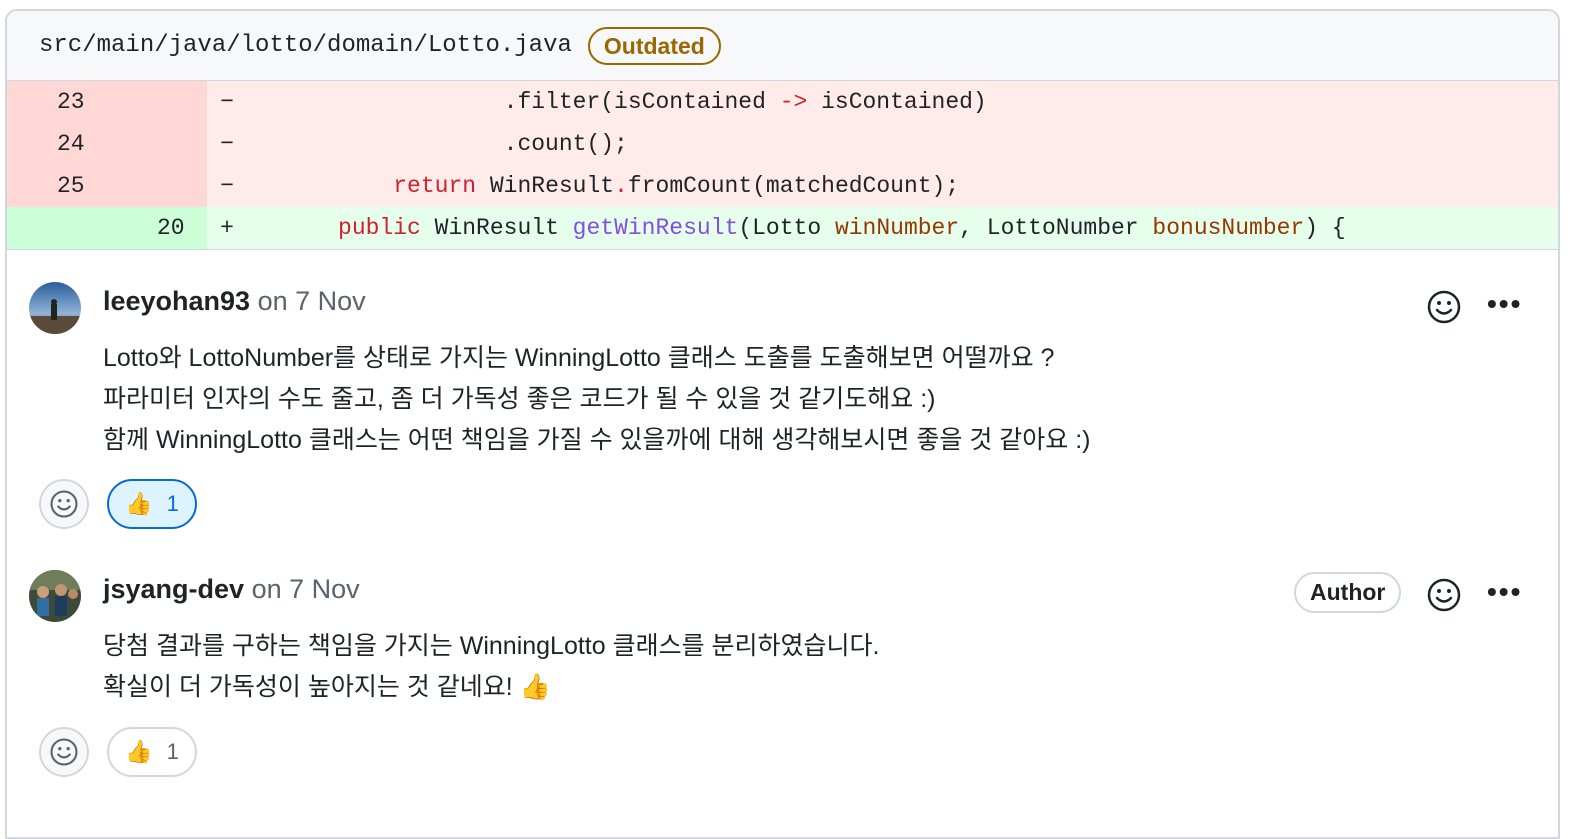  I want to click on code-content: .filter(isContained -> isContained), so click(617, 102).